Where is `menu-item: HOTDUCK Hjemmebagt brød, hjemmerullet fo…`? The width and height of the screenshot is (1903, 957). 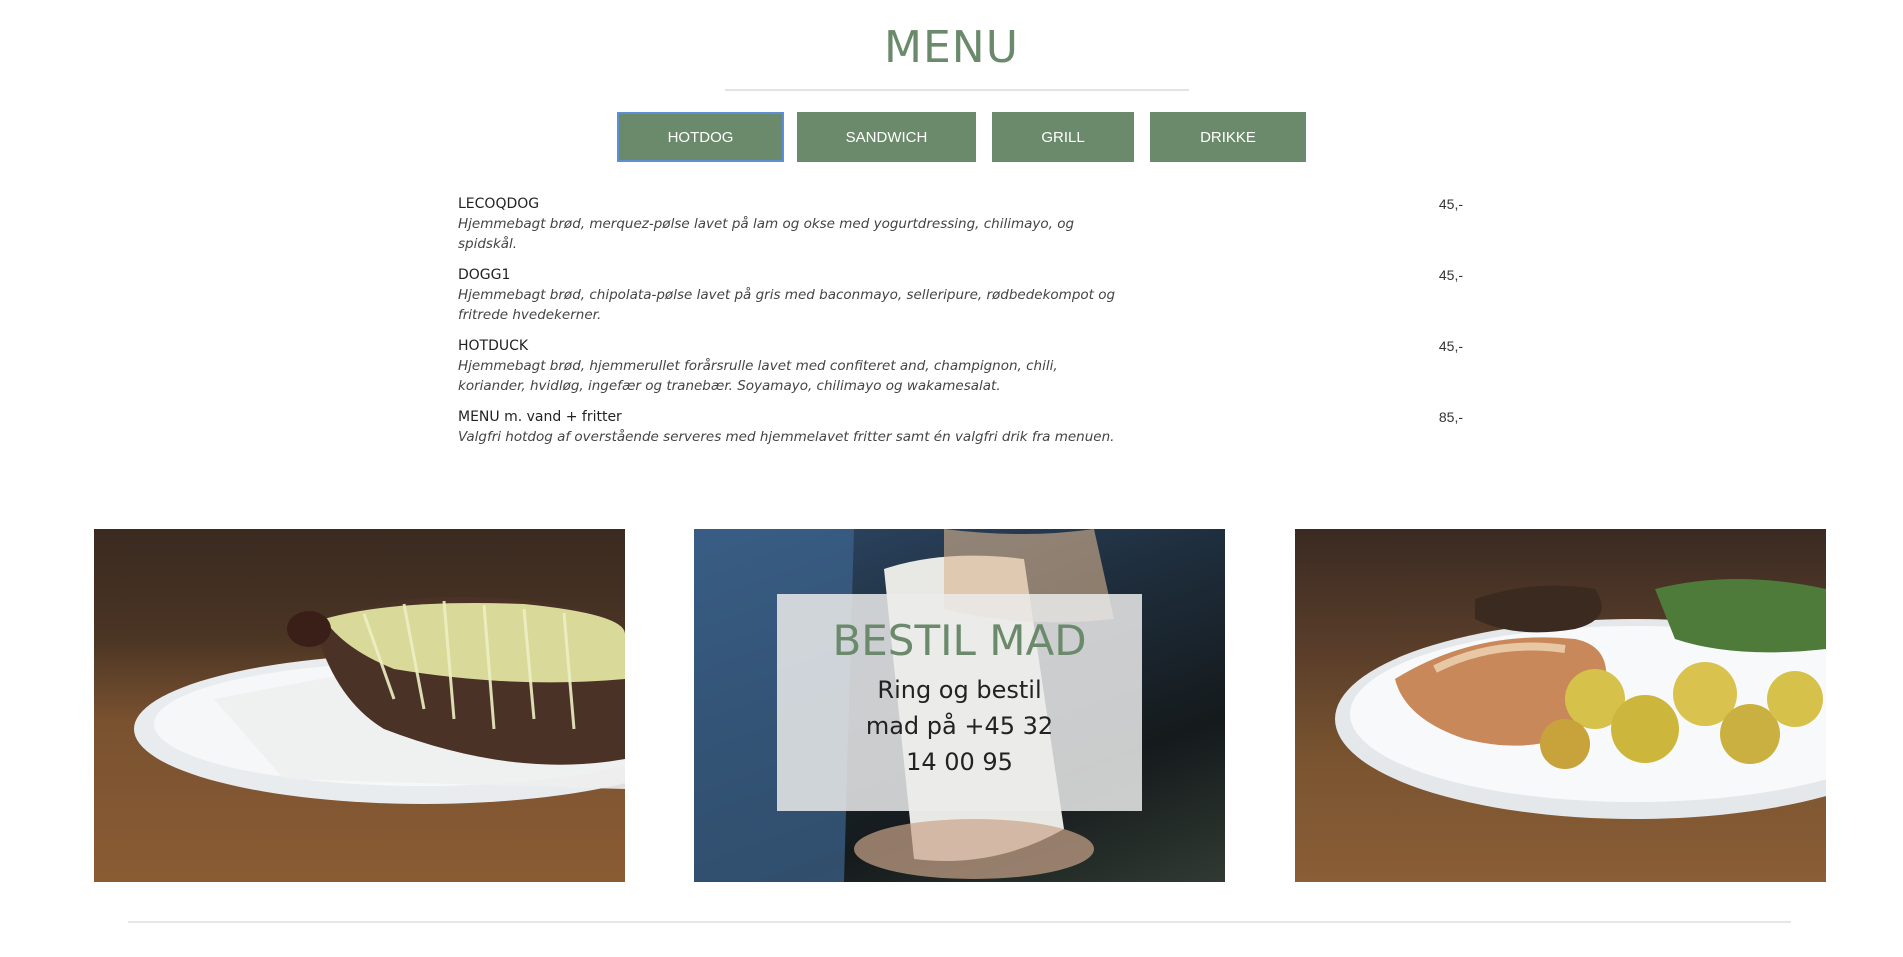
menu-item: HOTDUCK Hjemmebagt brød, hjemmerullet fo… is located at coordinates (960, 366).